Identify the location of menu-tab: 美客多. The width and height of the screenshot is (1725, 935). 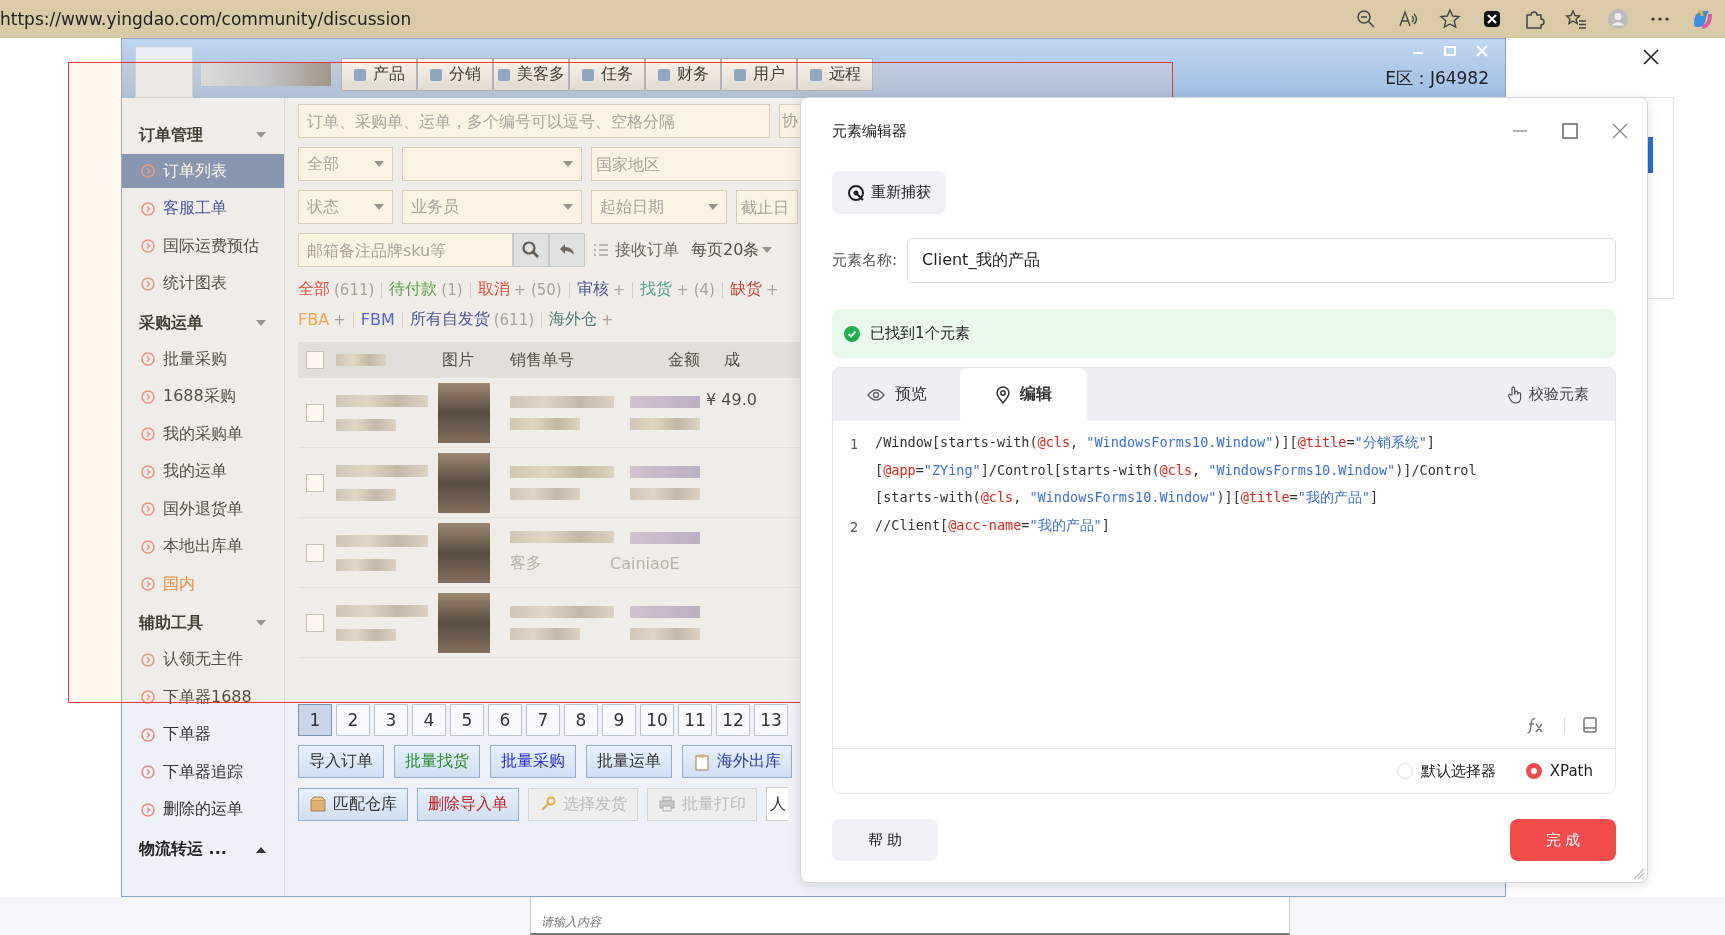
(531, 74).